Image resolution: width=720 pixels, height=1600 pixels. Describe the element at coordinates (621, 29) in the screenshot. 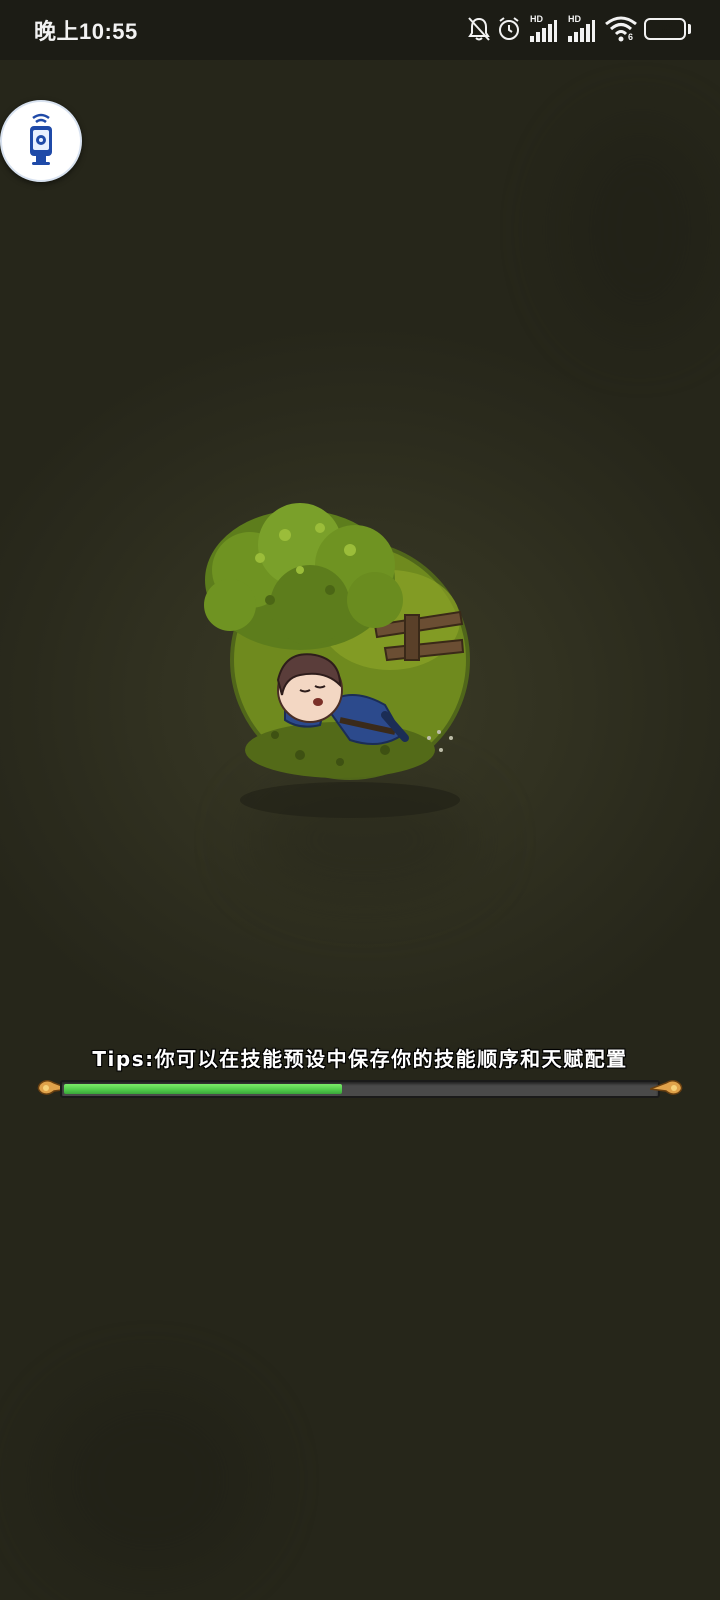

I see `wifi-icon: 6` at that location.